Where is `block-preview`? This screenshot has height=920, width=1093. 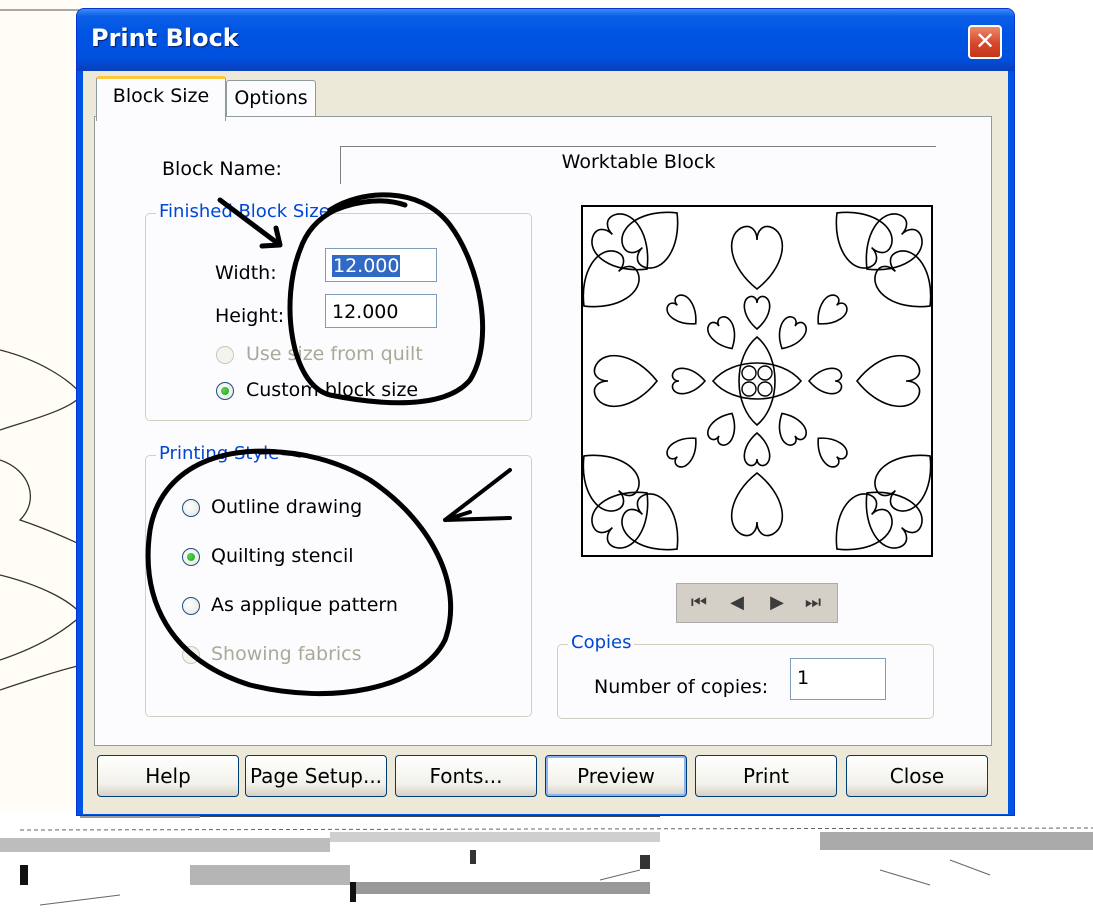
block-preview is located at coordinates (757, 381).